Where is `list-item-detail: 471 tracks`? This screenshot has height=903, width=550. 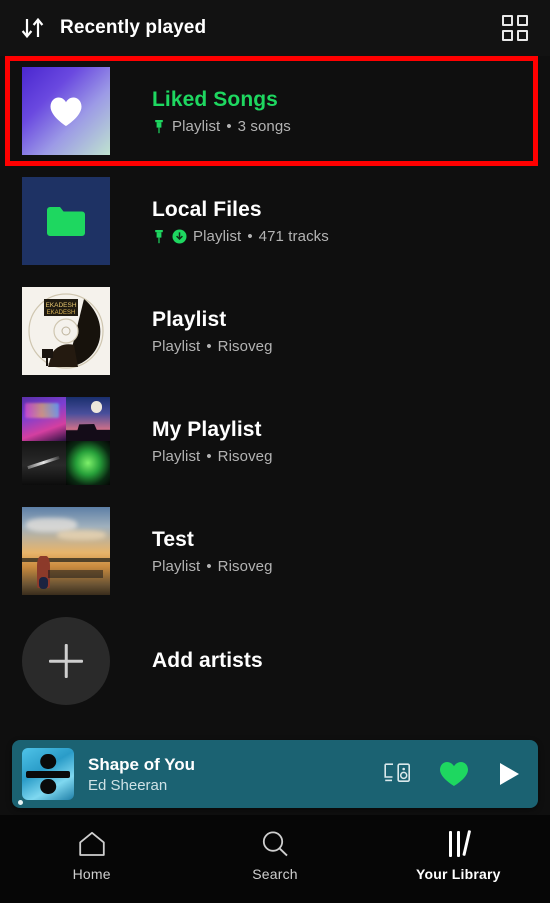
list-item-detail: 471 tracks is located at coordinates (293, 237).